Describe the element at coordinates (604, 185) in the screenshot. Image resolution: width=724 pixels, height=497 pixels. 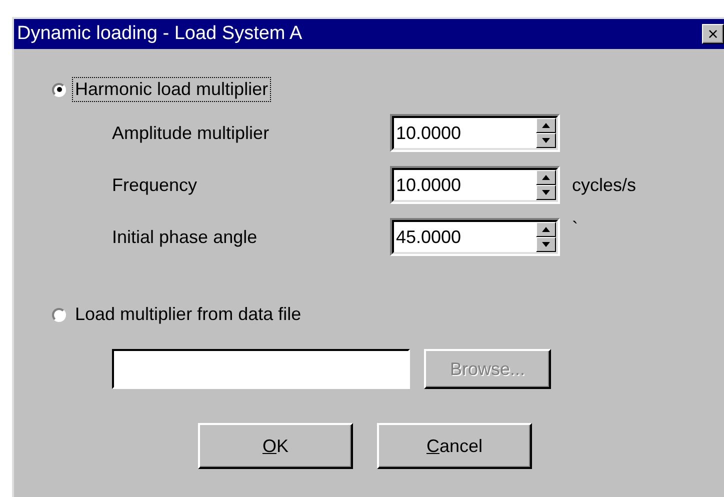
I see `unit-label: cycles/s` at that location.